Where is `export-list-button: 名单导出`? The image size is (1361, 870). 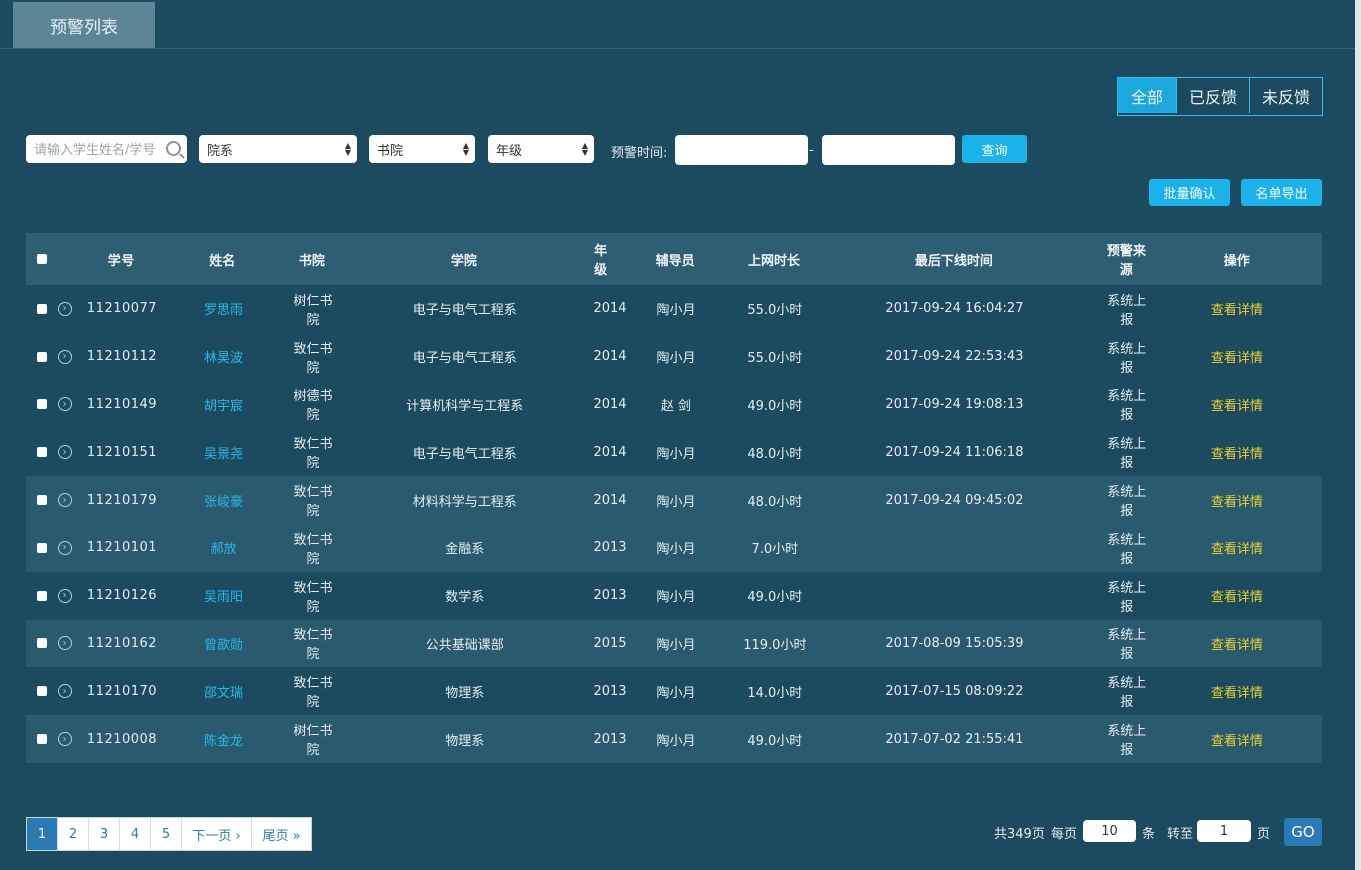 export-list-button: 名单导出 is located at coordinates (1281, 192).